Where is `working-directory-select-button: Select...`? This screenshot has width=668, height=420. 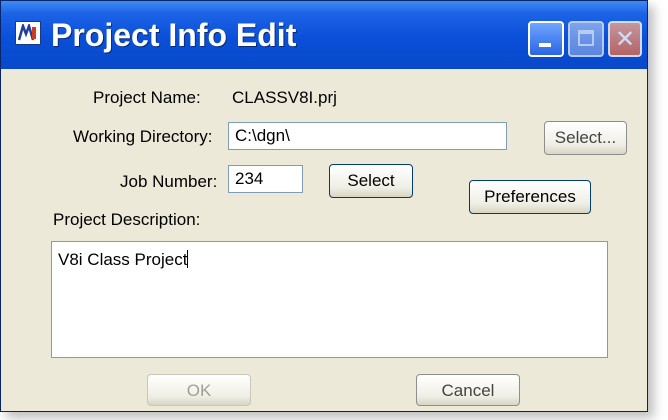 working-directory-select-button: Select... is located at coordinates (585, 138).